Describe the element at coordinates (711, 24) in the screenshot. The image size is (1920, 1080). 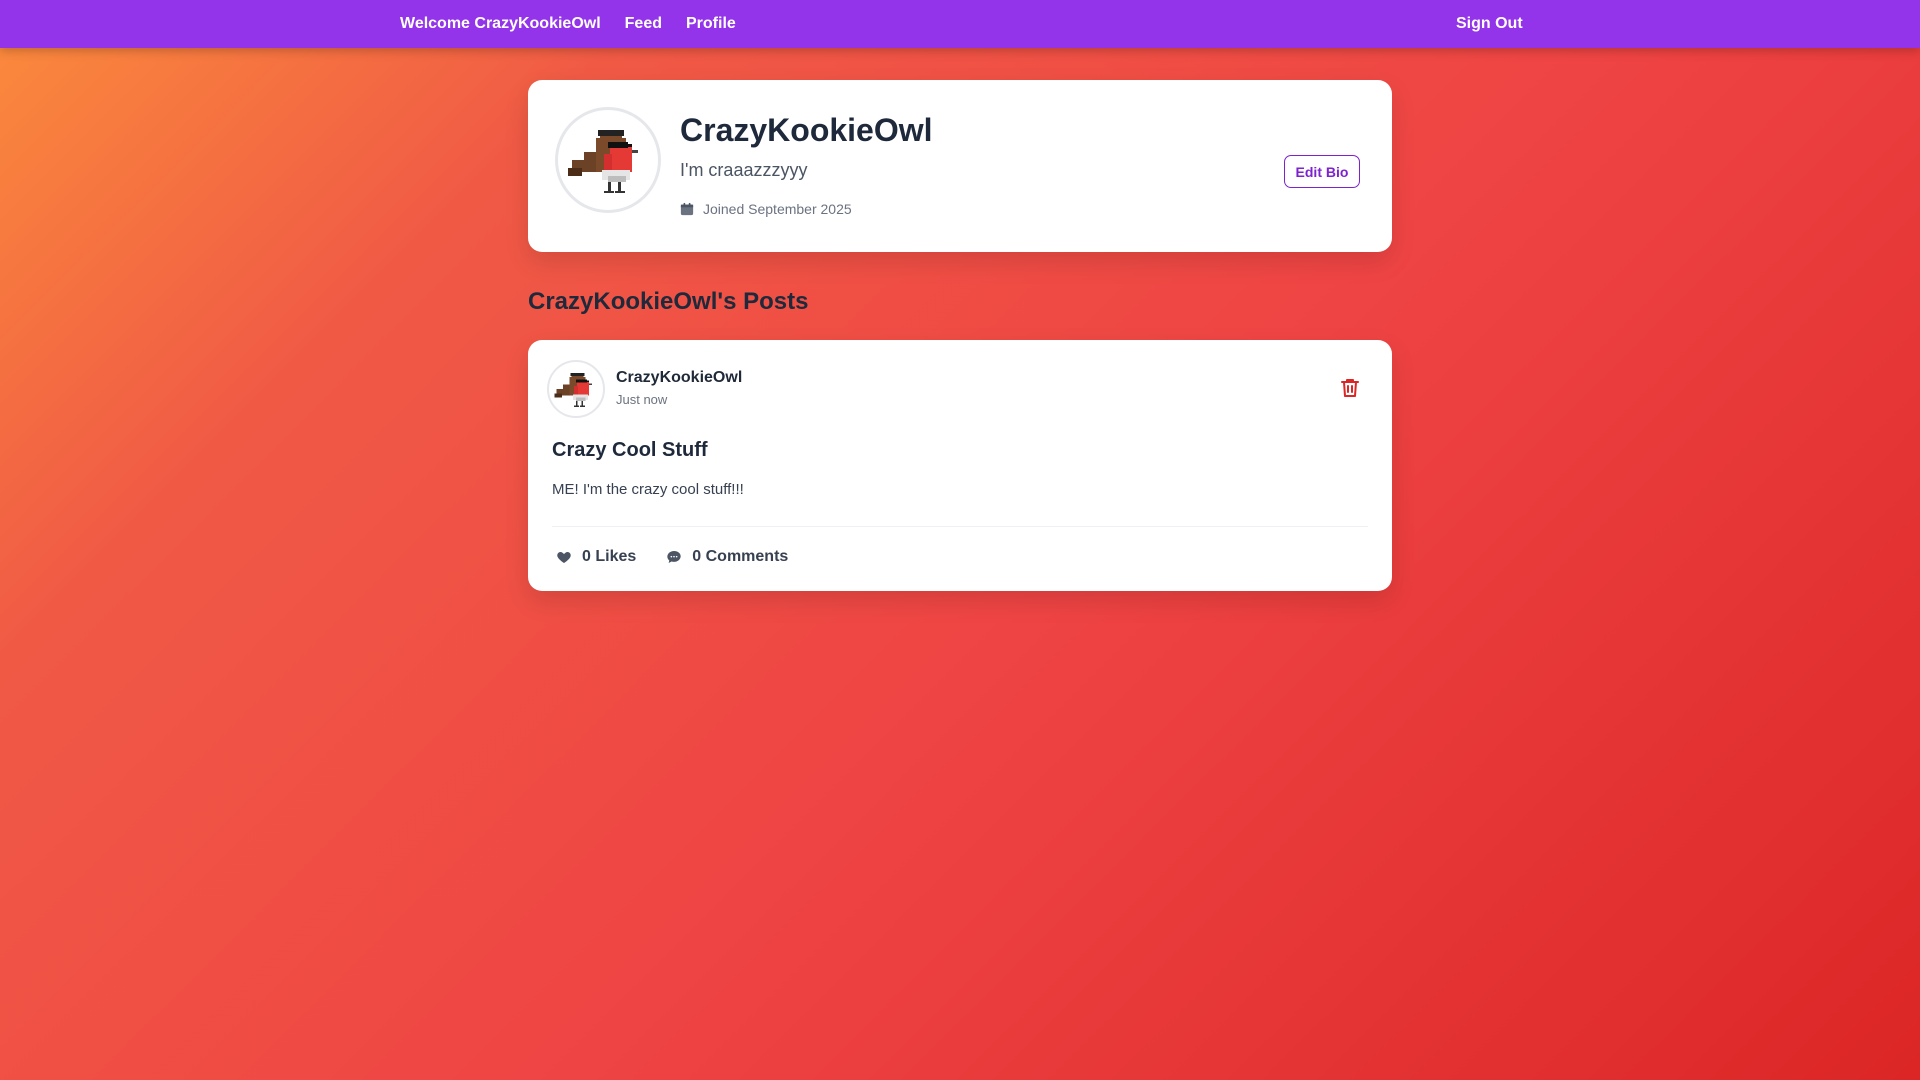
I see `nav-profile-link: Profile` at that location.